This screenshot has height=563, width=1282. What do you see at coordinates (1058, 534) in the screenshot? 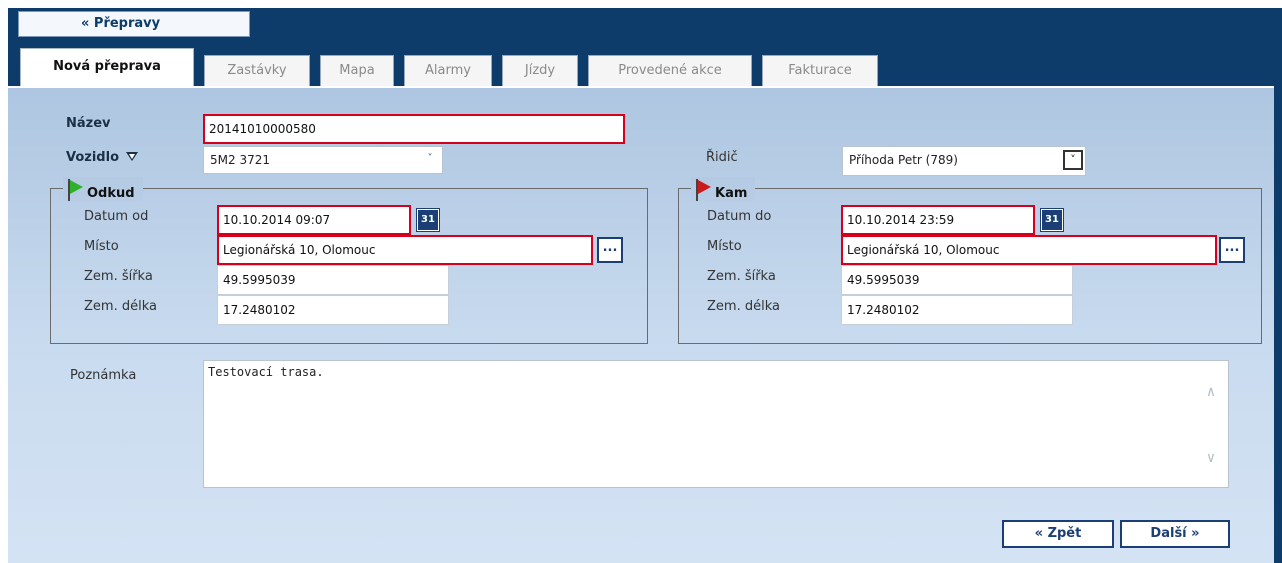
I see `back-button: « Zpět` at bounding box center [1058, 534].